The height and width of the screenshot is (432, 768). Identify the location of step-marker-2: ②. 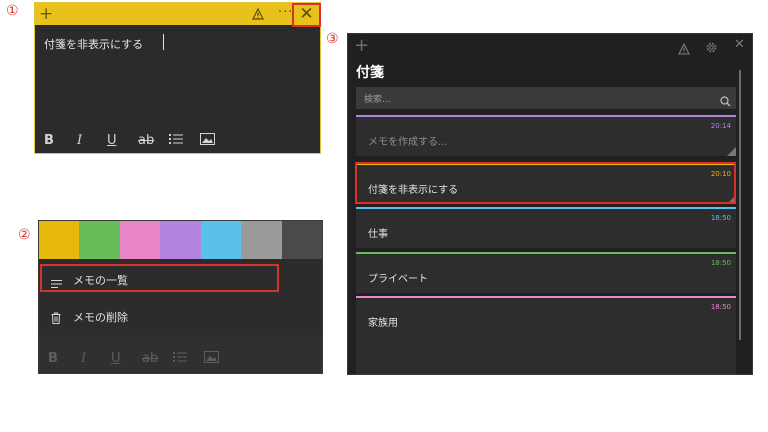
(24, 235).